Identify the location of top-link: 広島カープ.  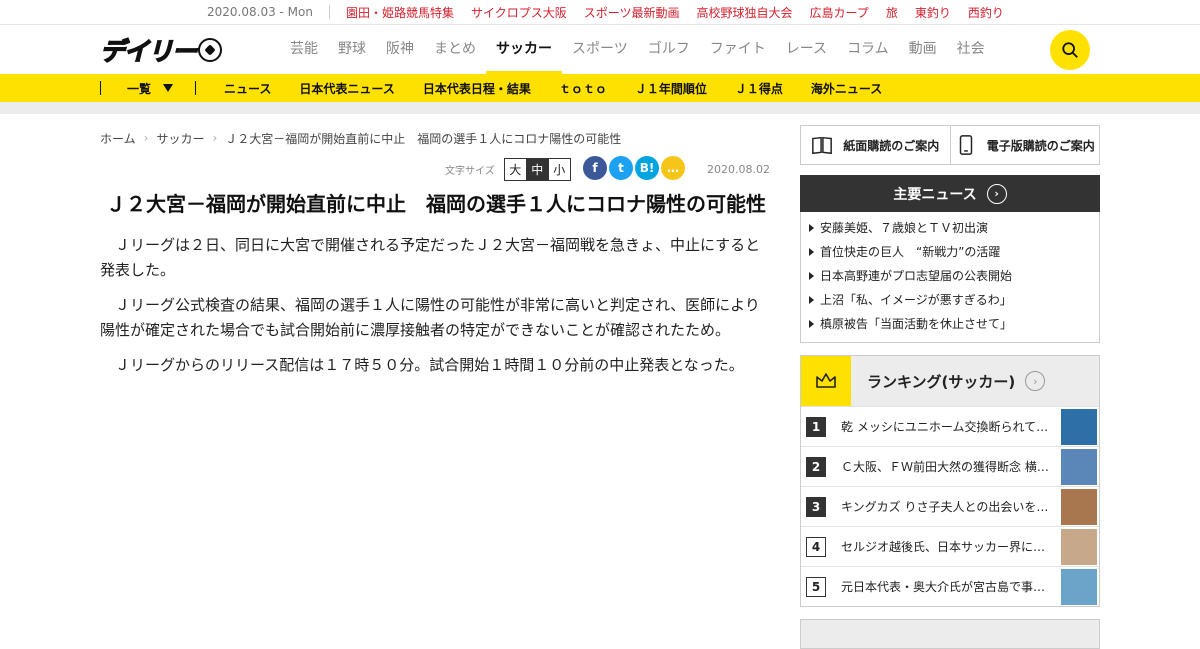
(839, 12).